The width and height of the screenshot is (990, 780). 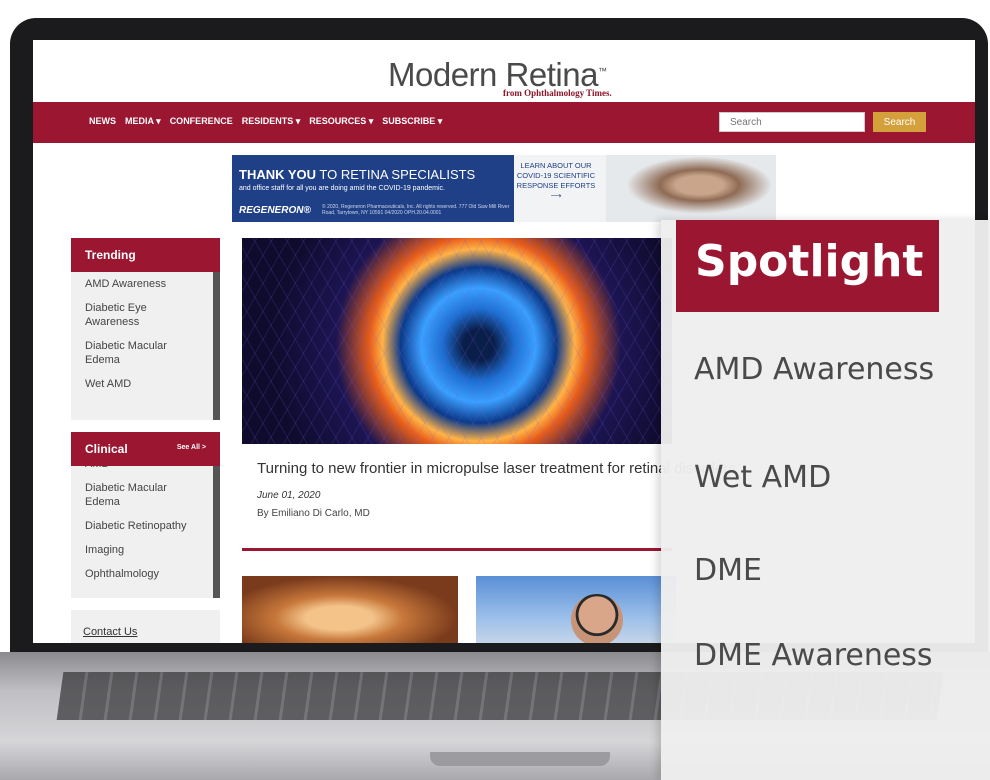 What do you see at coordinates (557, 93) in the screenshot?
I see `site-logo-subtitle: from Ophthalmology Times.` at bounding box center [557, 93].